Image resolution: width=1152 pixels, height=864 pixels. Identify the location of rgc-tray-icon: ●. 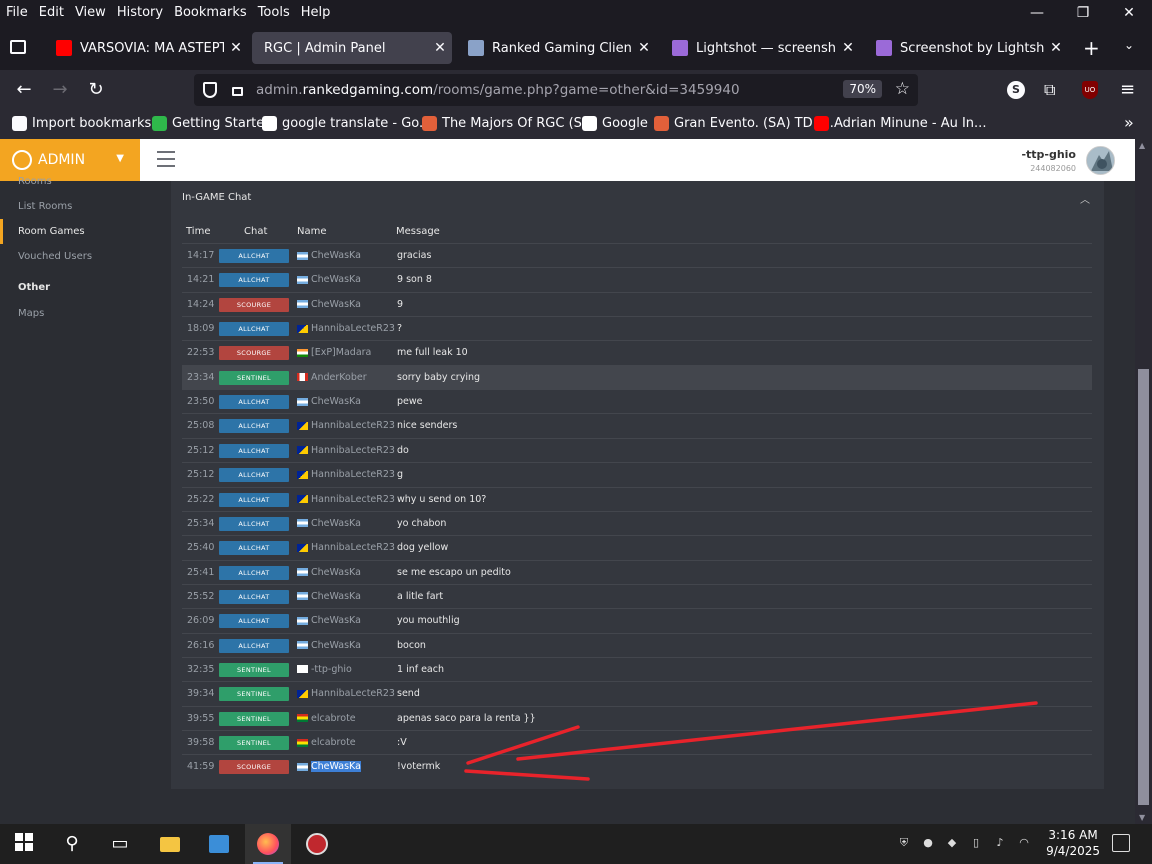
(928, 844).